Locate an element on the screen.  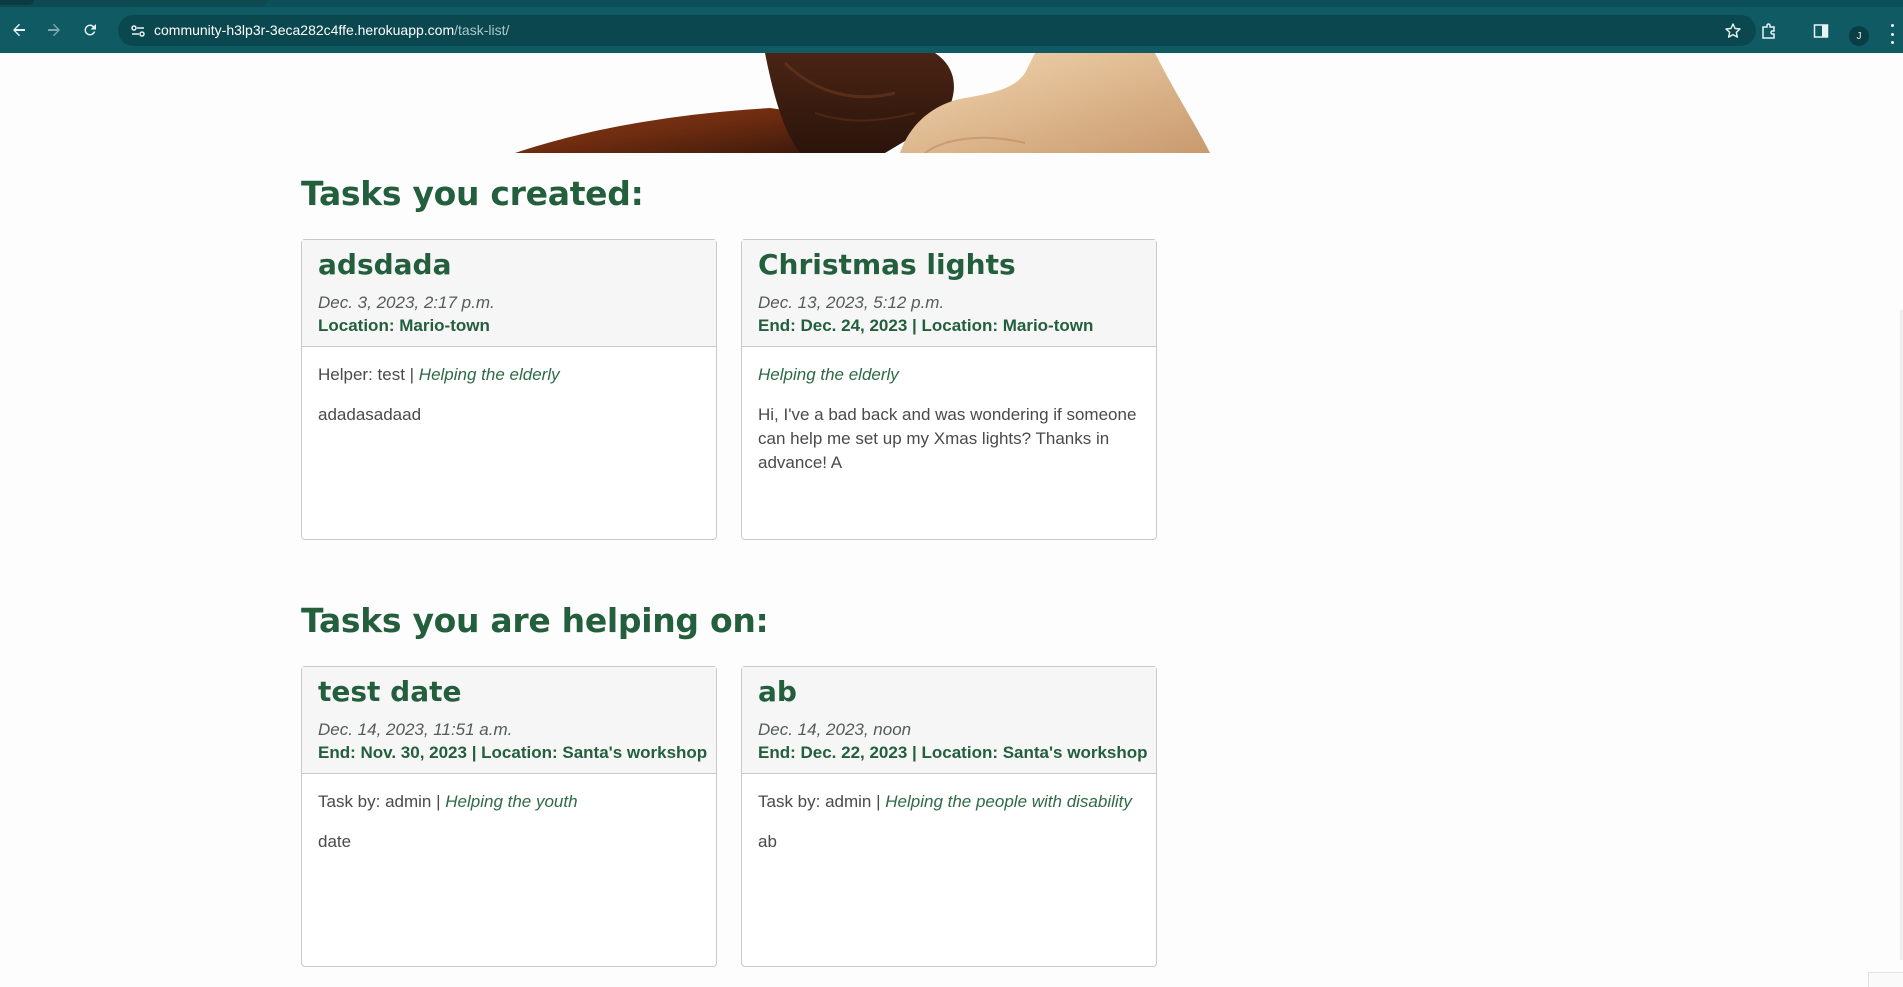
task-card-body: Task by: admin | Helping the youth date is located at coordinates (509, 822).